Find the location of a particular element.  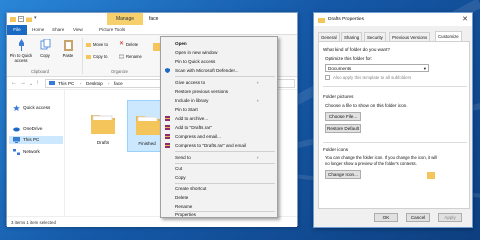

explorer-window-title: face is located at coordinates (154, 19).